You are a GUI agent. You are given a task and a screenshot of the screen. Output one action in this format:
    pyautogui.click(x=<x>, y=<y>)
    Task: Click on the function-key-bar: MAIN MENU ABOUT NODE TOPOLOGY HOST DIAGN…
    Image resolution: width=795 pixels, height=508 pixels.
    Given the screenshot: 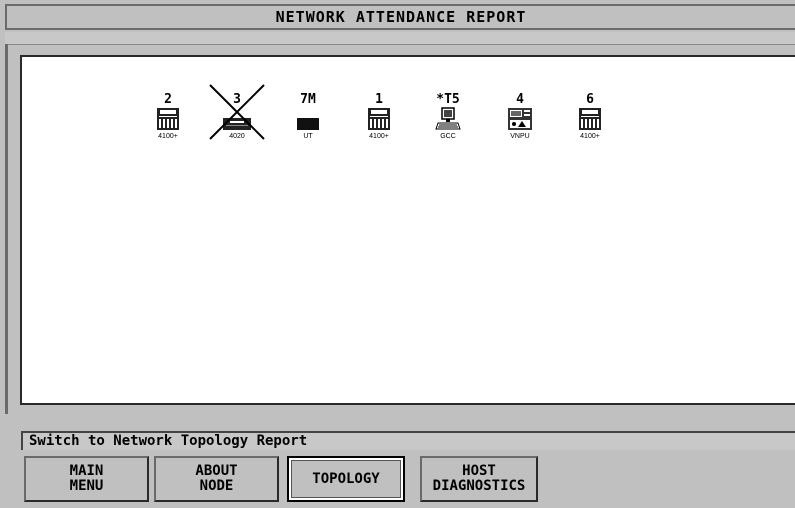 What is the action you would take?
    pyautogui.click(x=408, y=480)
    